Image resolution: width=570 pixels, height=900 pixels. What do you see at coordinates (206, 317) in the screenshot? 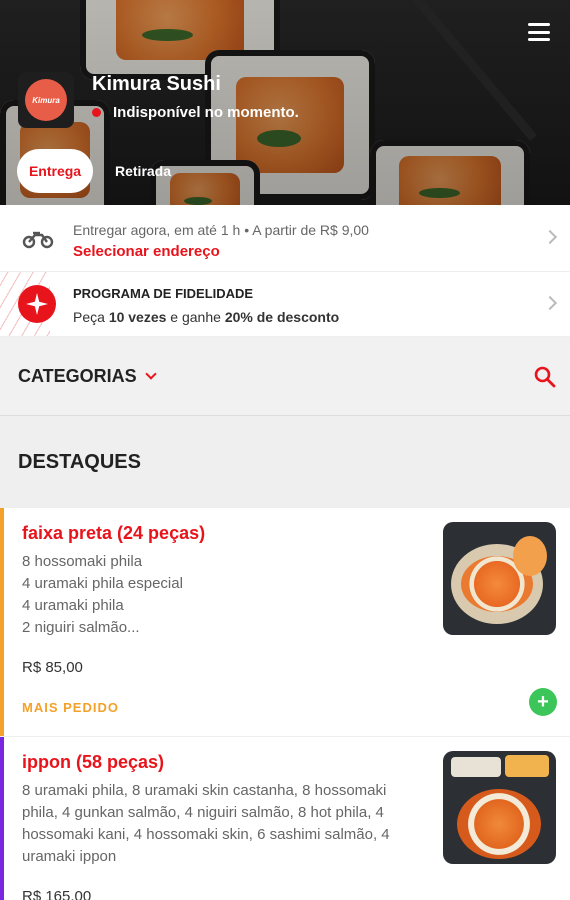
I see `loyalty-description: Peça 10 vezes e ganhe 20% de desconto` at bounding box center [206, 317].